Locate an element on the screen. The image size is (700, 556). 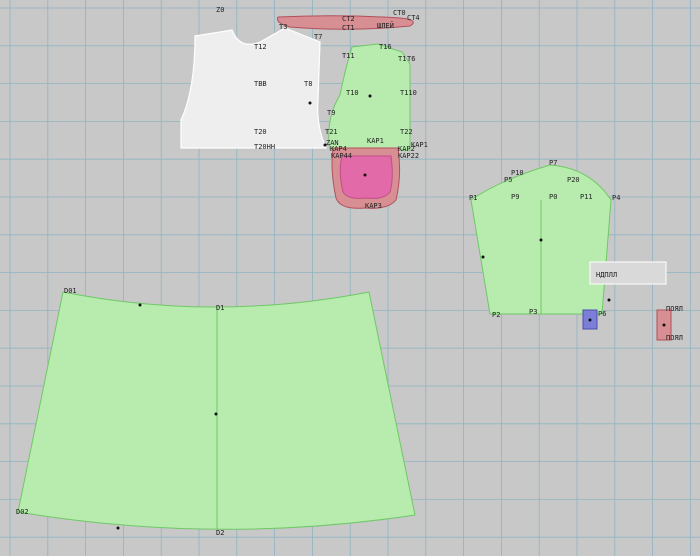
label-kap1: KAP1 is located at coordinates (375, 141).